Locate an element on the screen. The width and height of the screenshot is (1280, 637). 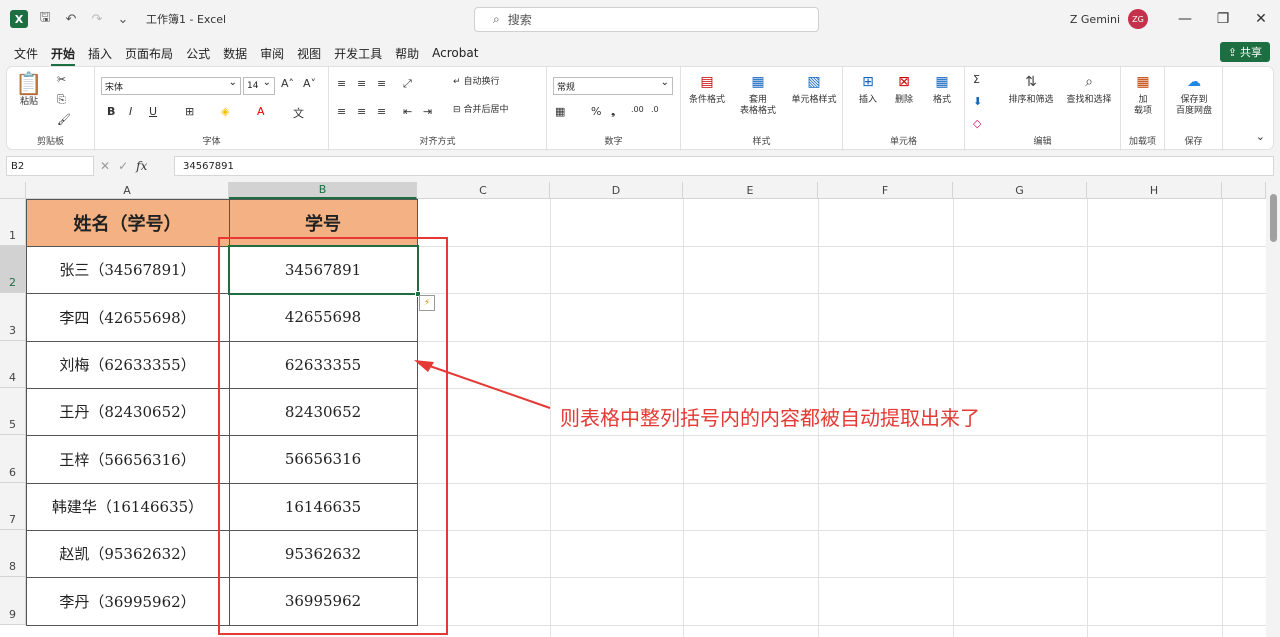
row-header-4: 4 is located at coordinates (13, 364).